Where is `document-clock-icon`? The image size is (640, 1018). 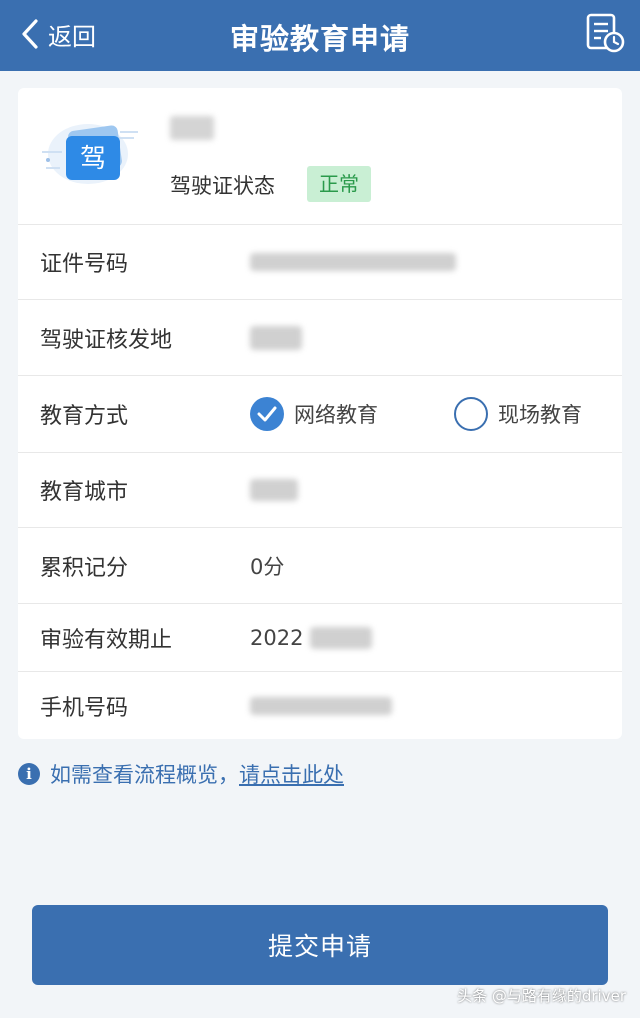 document-clock-icon is located at coordinates (605, 33).